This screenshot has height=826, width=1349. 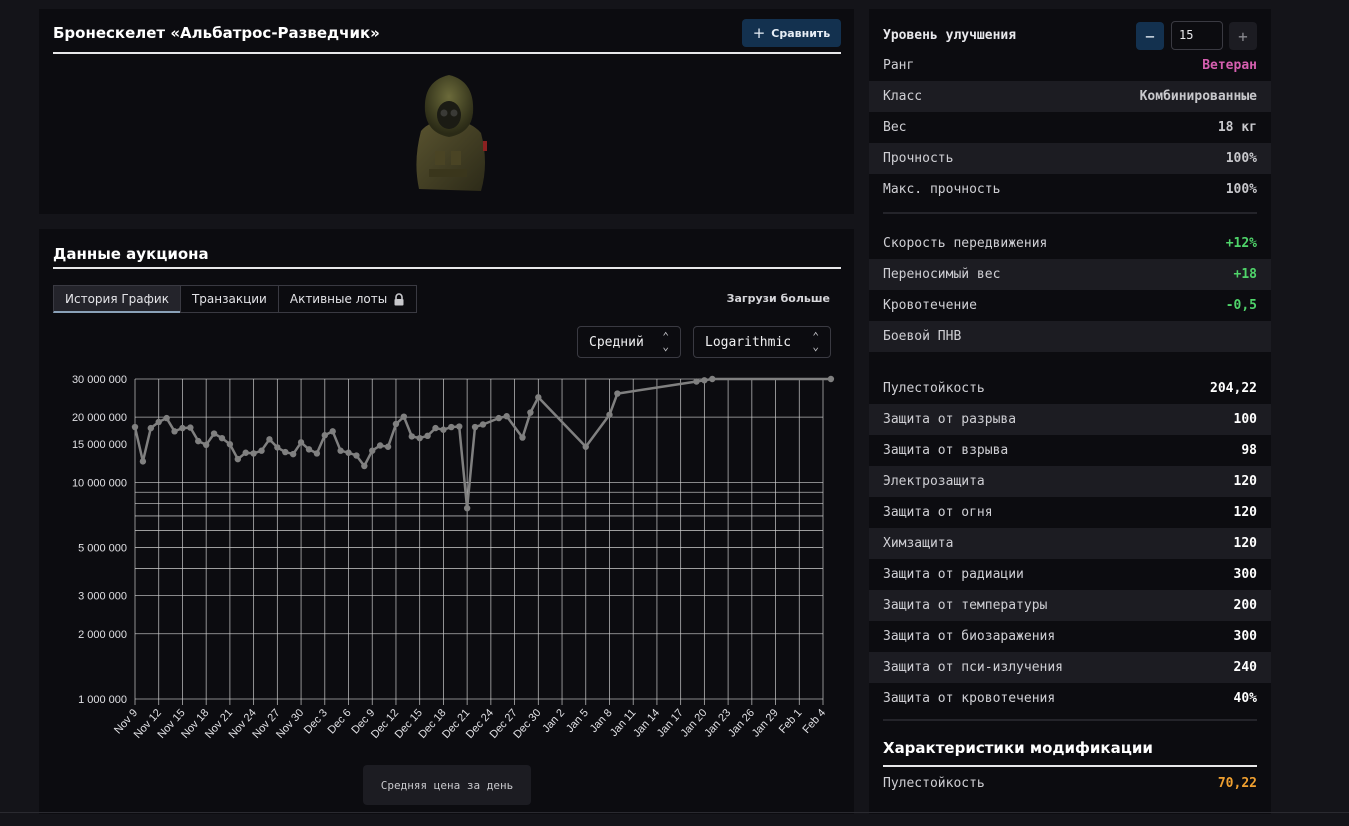 What do you see at coordinates (791, 721) in the screenshot?
I see `x-tick-label: Feb 1` at bounding box center [791, 721].